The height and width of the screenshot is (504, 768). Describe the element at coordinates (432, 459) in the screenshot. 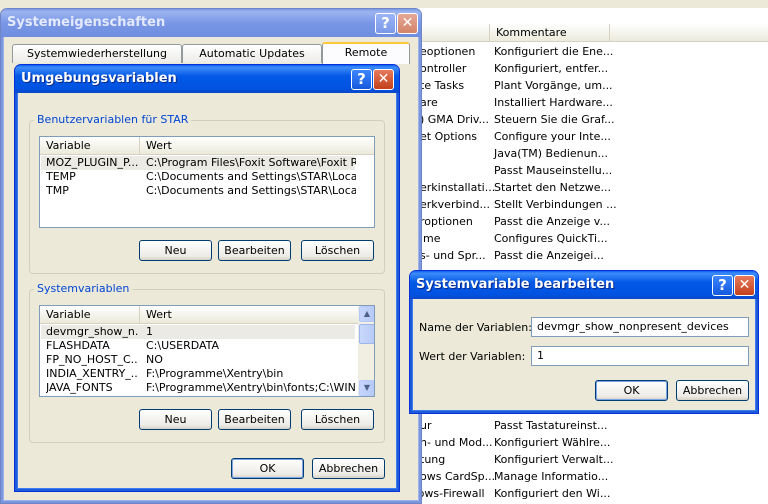

I see `list-item: tung` at that location.